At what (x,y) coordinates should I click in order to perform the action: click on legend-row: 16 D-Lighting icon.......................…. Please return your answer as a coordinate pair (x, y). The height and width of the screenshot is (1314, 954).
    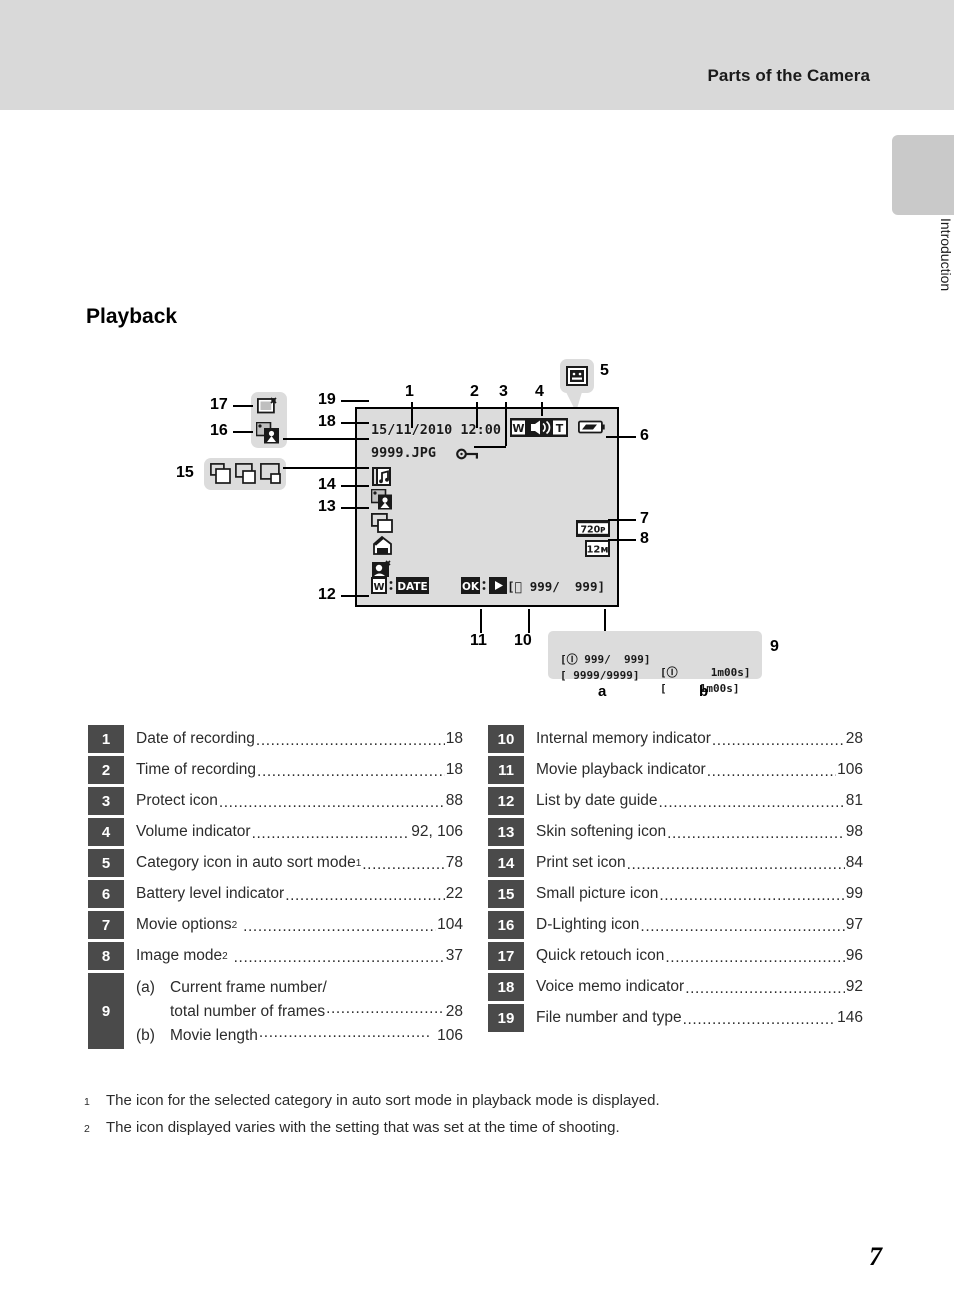
    Looking at the image, I should click on (675, 925).